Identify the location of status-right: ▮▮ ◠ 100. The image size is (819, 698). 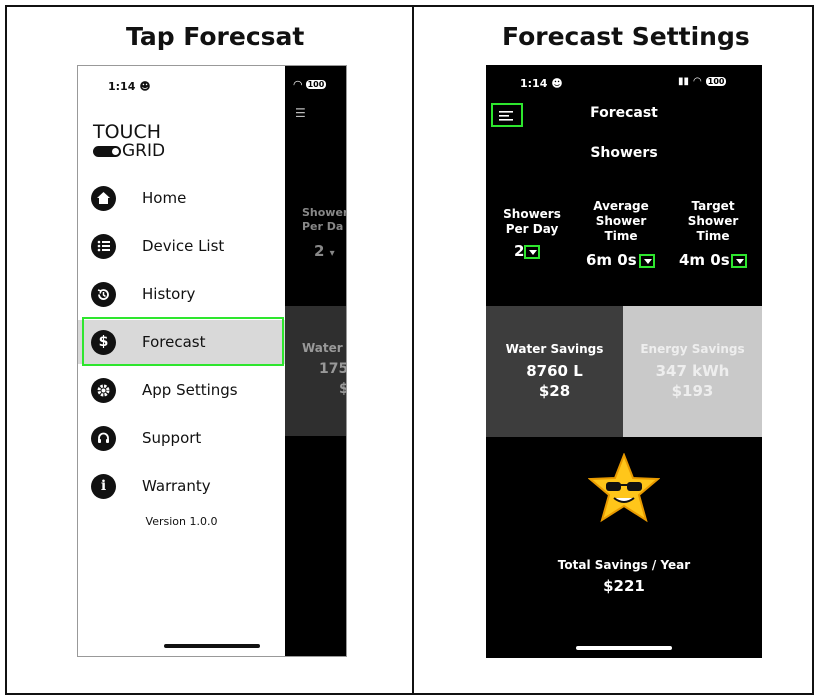
(702, 81).